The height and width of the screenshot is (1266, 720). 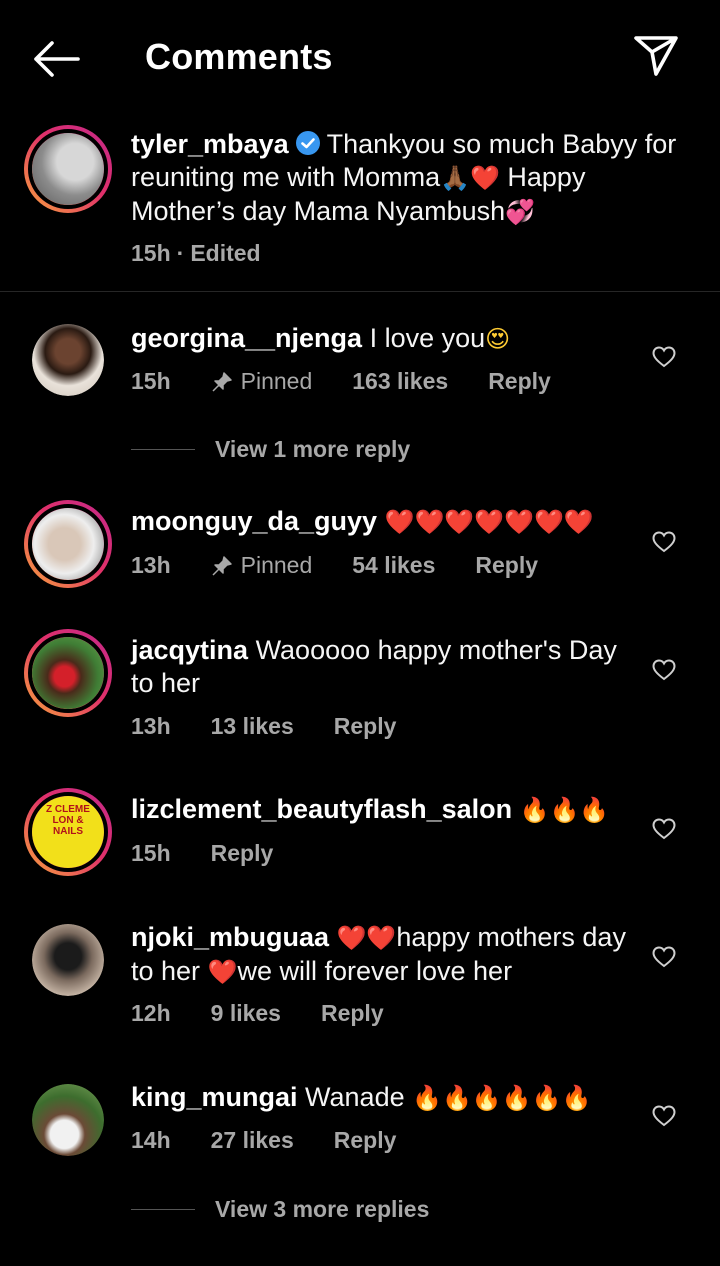 I want to click on comment-body: Wanade, so click(x=355, y=1097).